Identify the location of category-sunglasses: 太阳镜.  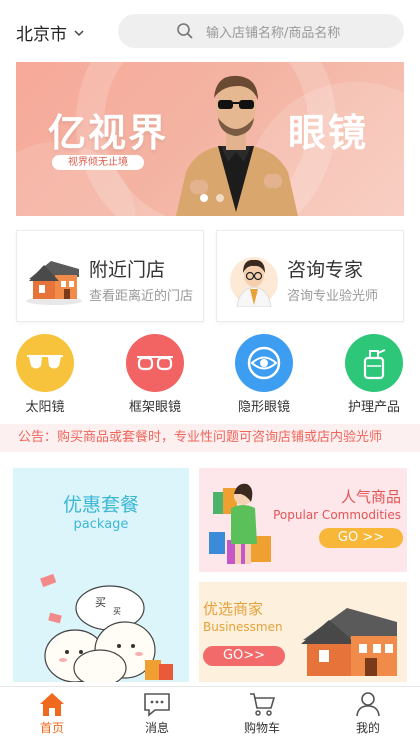
(45, 374).